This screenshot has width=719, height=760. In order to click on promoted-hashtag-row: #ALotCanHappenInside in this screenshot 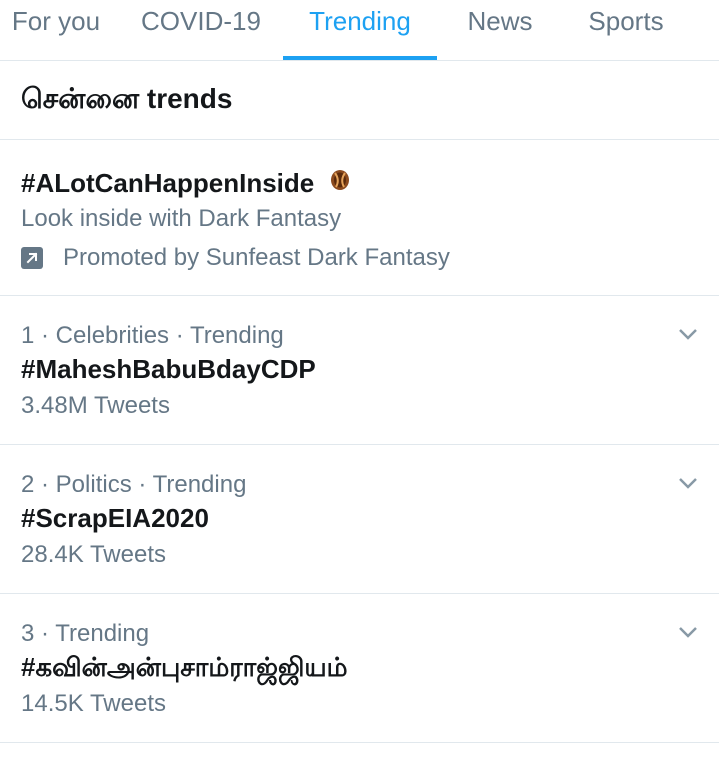, I will do `click(370, 183)`.